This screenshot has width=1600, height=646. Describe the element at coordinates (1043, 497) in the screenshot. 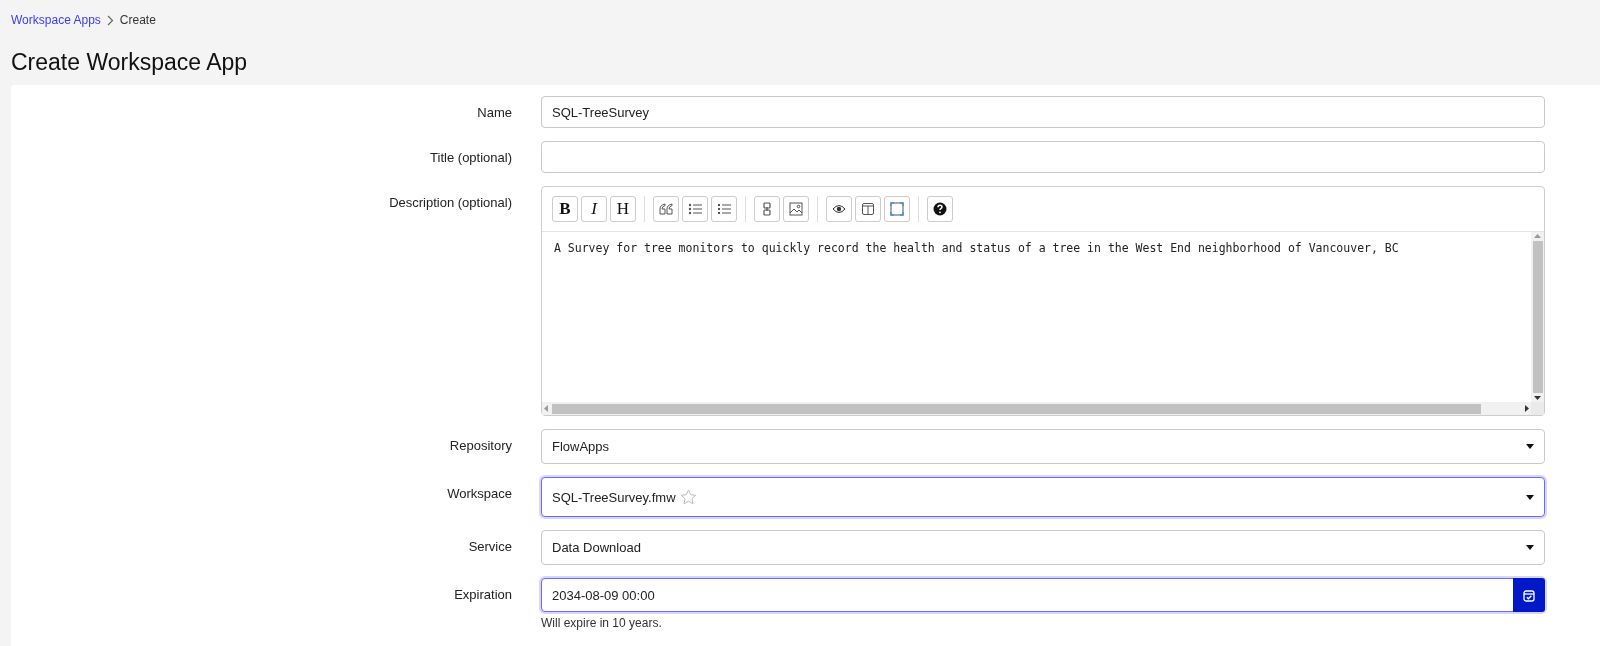

I see `dropdown-field: SQL-TreeSurvey.fmw` at that location.